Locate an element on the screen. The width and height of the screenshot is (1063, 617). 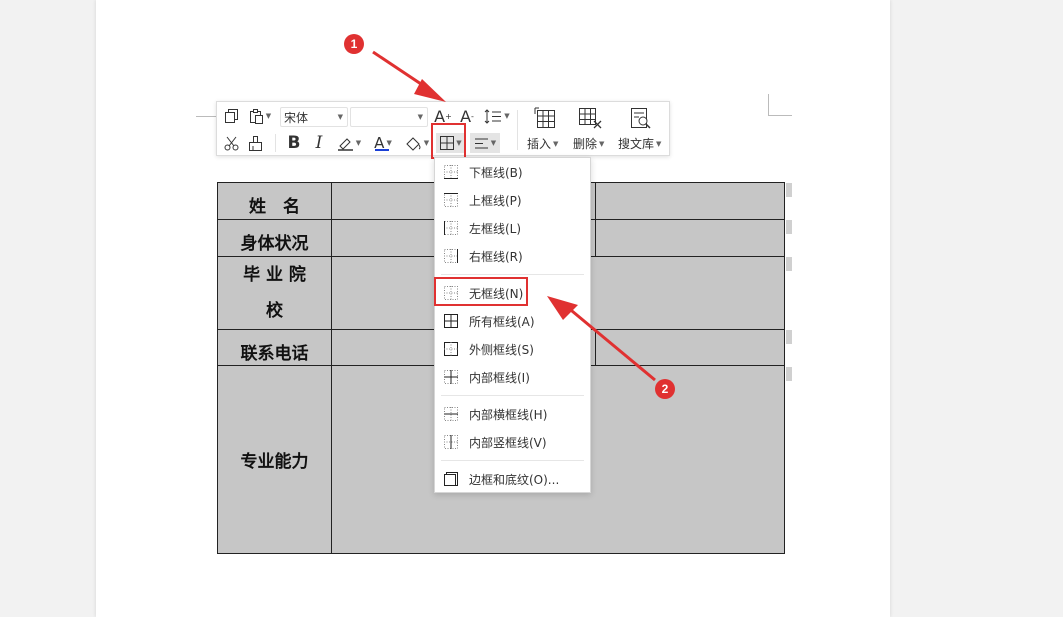
italic-button: I is located at coordinates (319, 143).